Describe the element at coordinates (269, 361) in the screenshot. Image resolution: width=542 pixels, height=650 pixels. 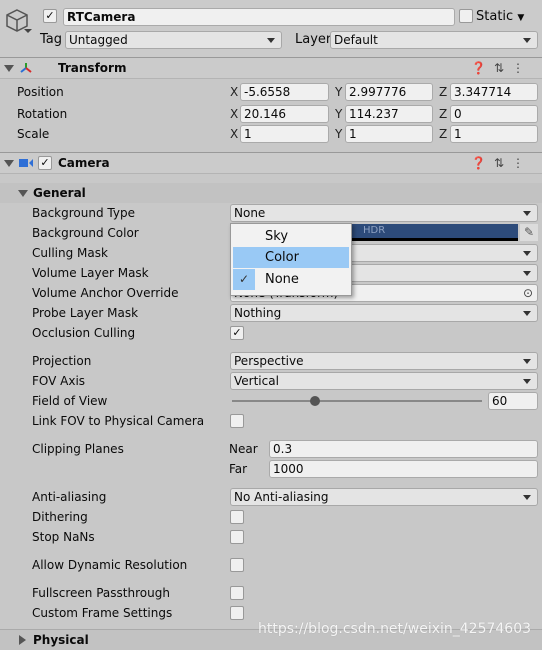
I see `projection-value: Perspective` at that location.